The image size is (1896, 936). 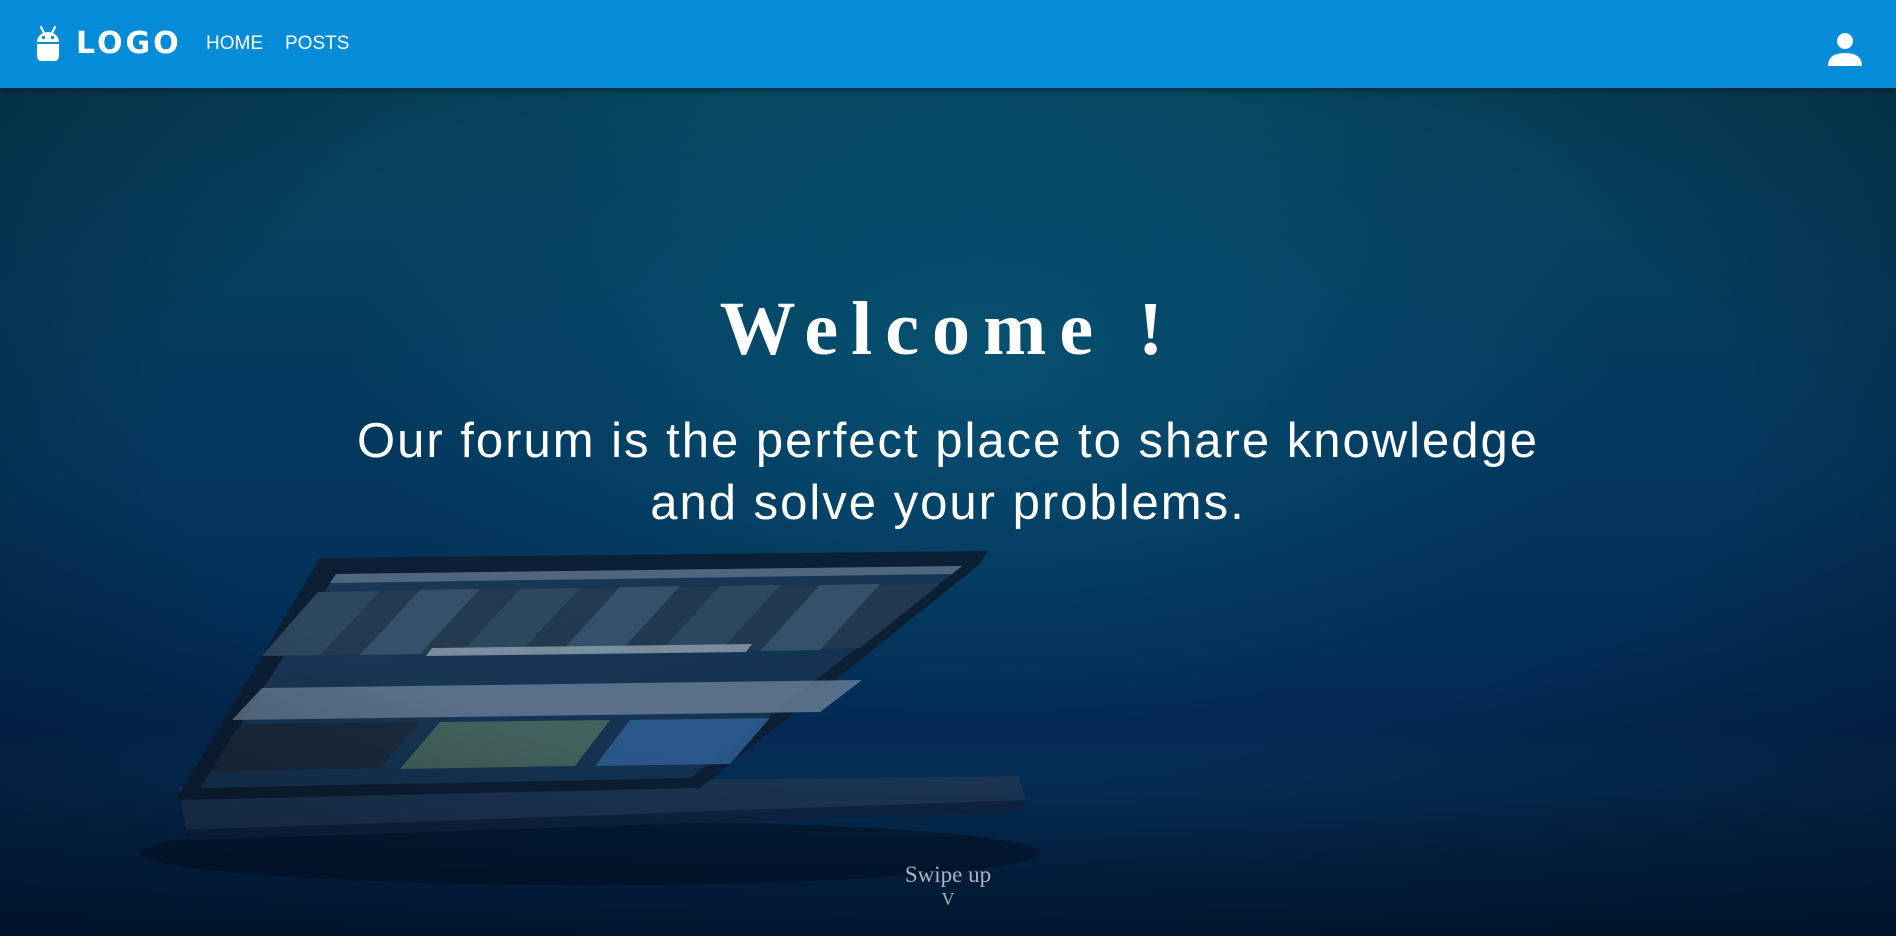 I want to click on logo-text: LOGO, so click(x=129, y=43).